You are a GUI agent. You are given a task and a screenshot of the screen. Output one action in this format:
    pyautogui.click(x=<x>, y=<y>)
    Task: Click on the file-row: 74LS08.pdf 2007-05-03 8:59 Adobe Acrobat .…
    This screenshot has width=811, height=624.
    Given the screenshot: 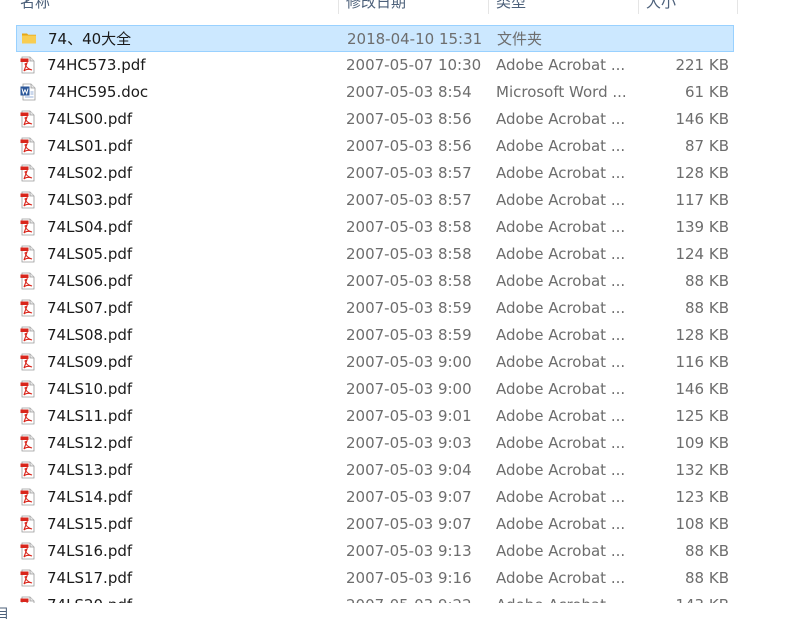 What is the action you would take?
    pyautogui.click(x=375, y=335)
    